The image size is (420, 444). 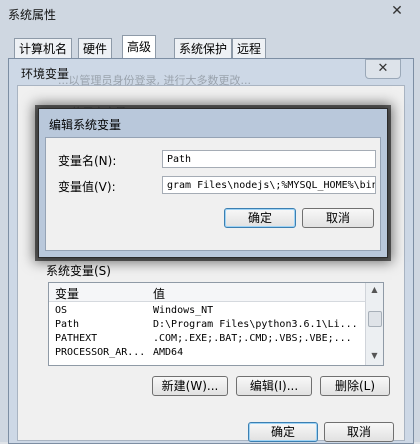 What do you see at coordinates (85, 125) in the screenshot?
I see `edit-dialog-title: 编辑系统变量` at bounding box center [85, 125].